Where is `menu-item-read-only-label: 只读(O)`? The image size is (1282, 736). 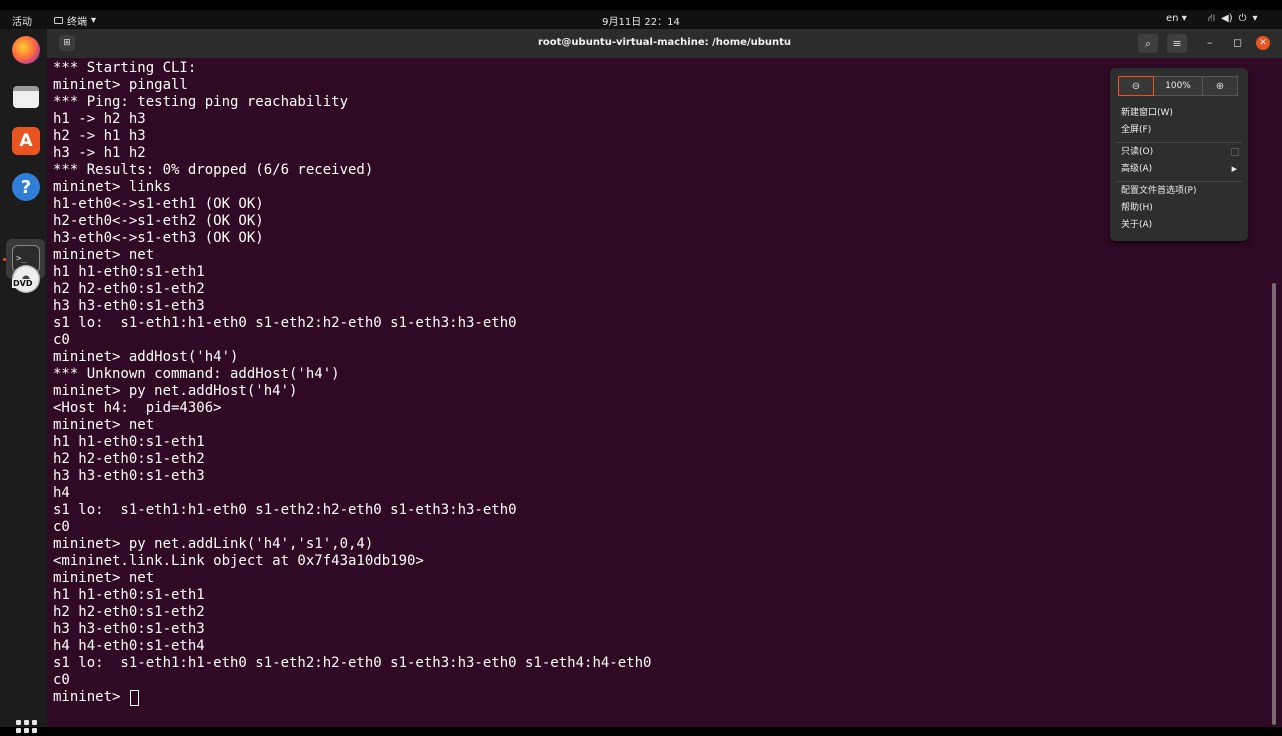 menu-item-read-only-label: 只读(O) is located at coordinates (1137, 152).